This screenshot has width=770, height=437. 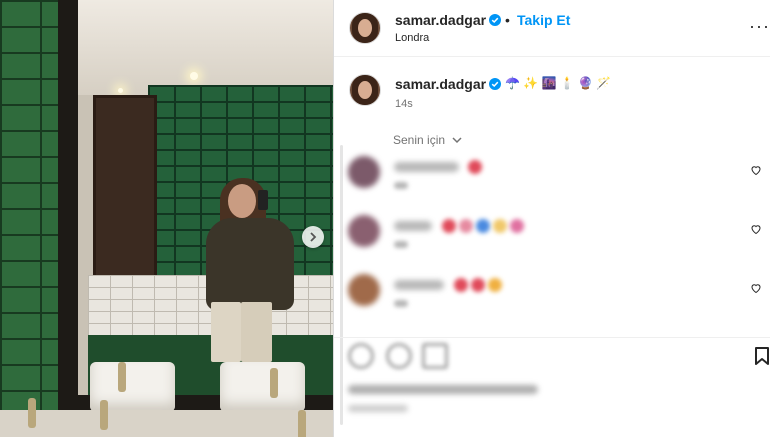 What do you see at coordinates (242, 201) in the screenshot?
I see `person-face` at bounding box center [242, 201].